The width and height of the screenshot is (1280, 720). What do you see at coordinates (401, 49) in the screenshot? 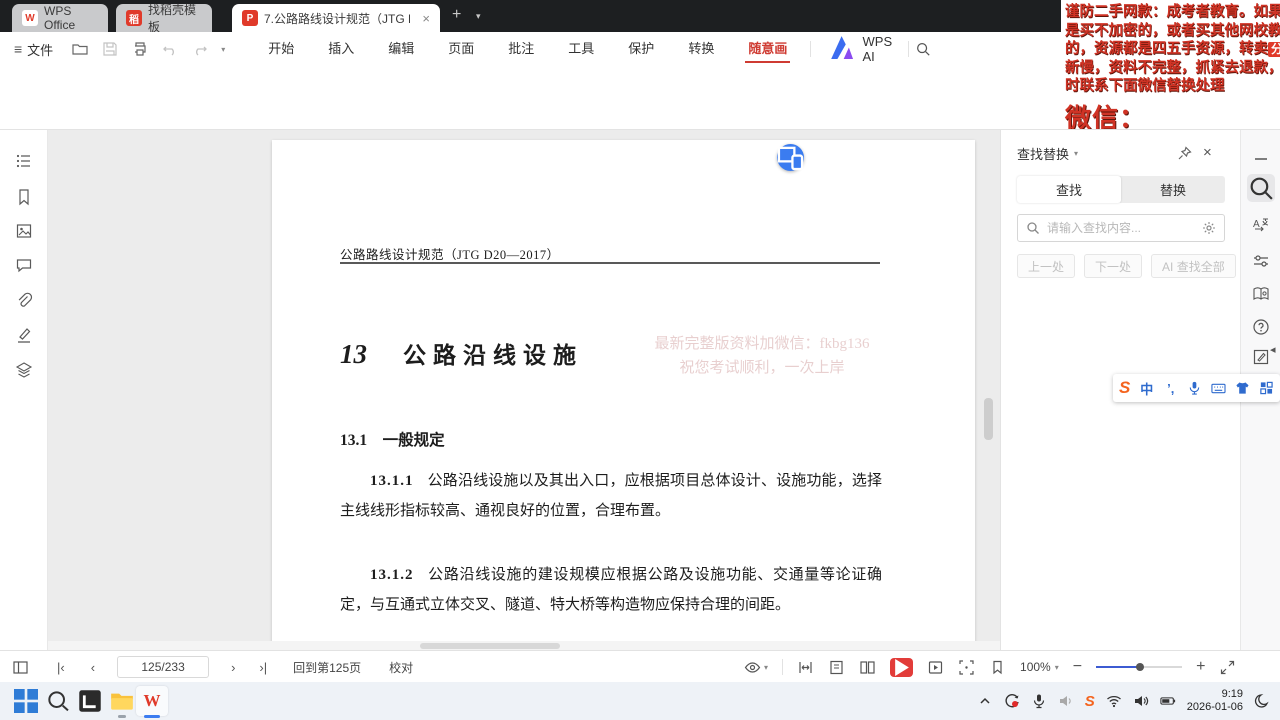
I see `menu-item-edit: 编辑` at bounding box center [401, 49].